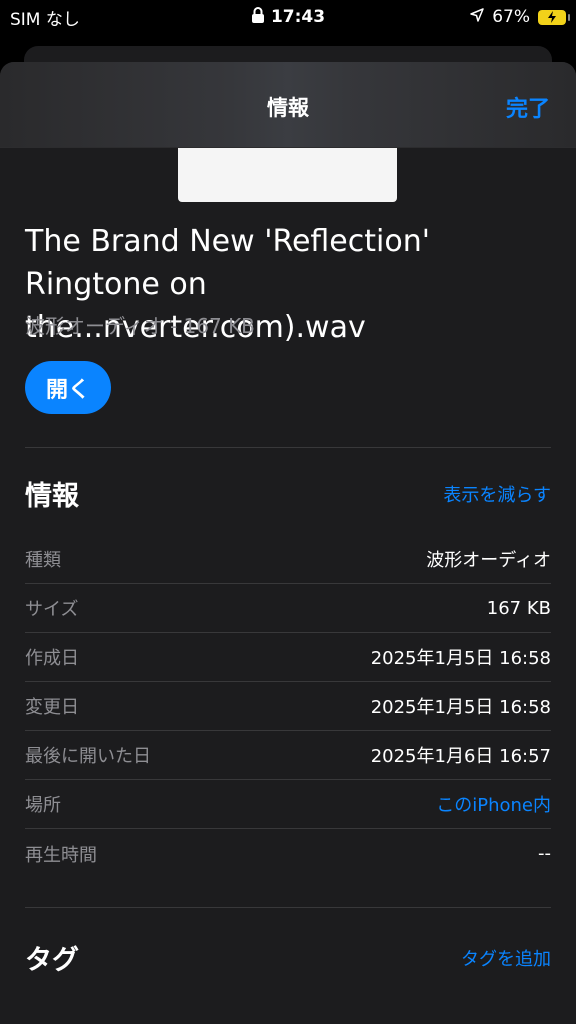 This screenshot has width=576, height=1024. I want to click on row-label: 場所, so click(43, 805).